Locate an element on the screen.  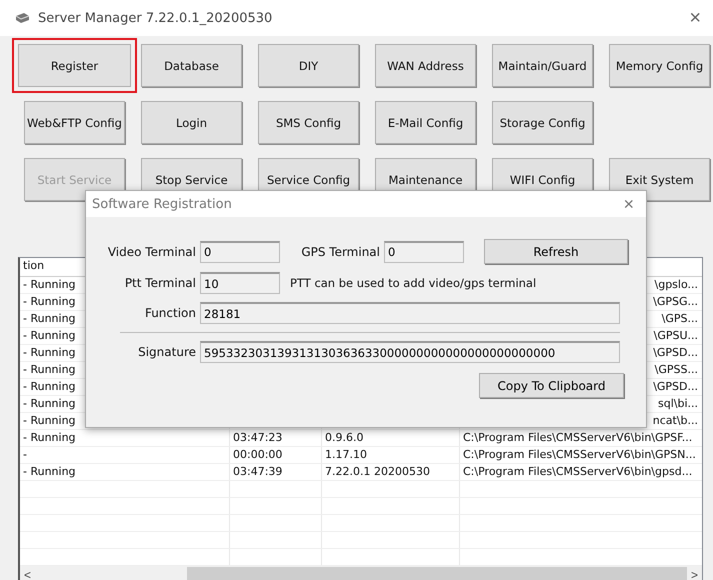
field-label: Video Terminal is located at coordinates (151, 251).